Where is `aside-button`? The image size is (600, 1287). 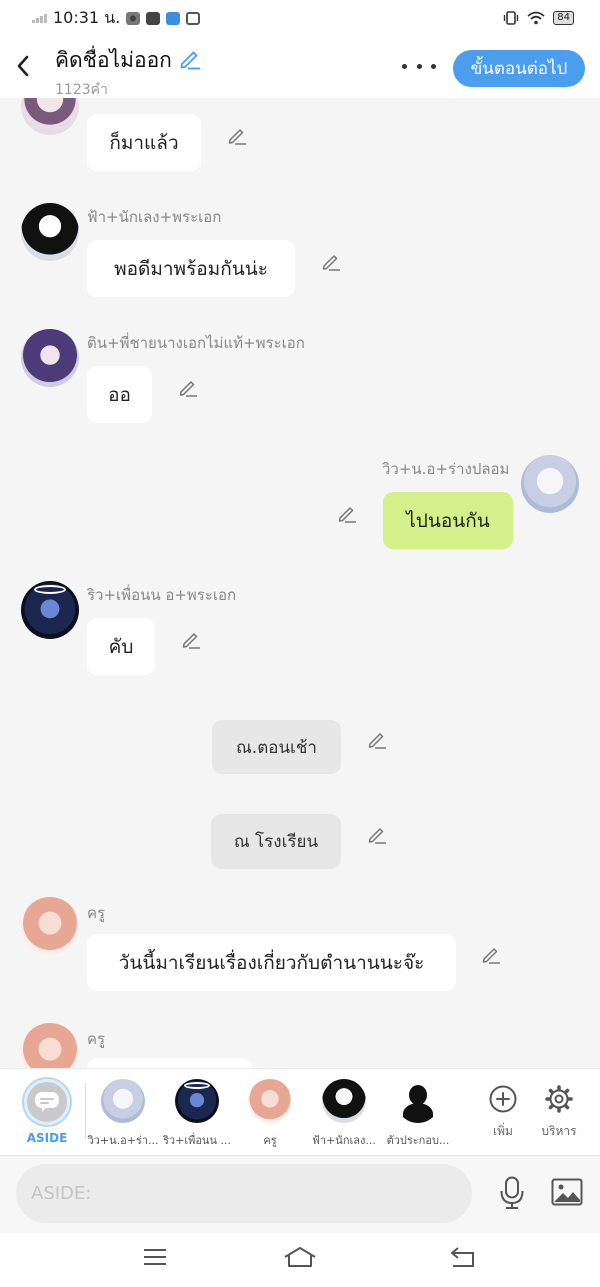
aside-button is located at coordinates (47, 1102).